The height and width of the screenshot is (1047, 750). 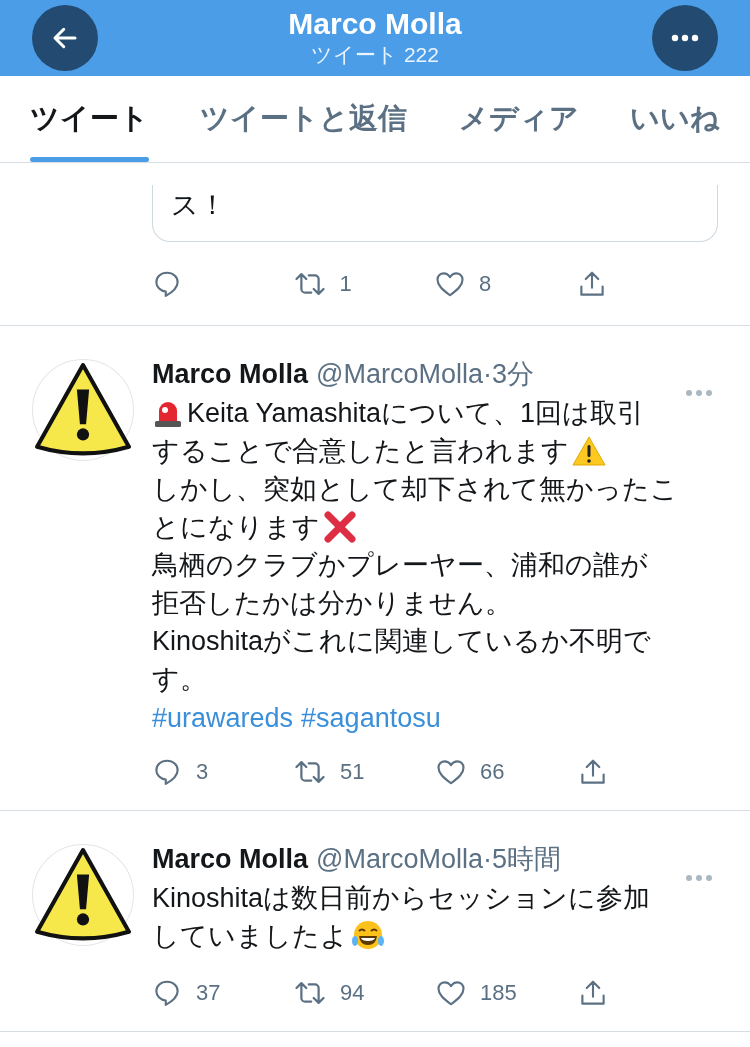 What do you see at coordinates (415, 489) in the screenshot?
I see `tweet-text: しかし、突如として却下されて無かったこ` at bounding box center [415, 489].